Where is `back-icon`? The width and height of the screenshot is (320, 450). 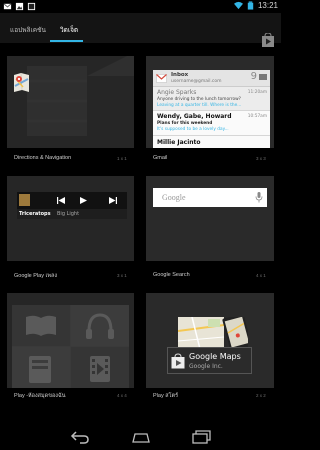 back-icon is located at coordinates (80, 437).